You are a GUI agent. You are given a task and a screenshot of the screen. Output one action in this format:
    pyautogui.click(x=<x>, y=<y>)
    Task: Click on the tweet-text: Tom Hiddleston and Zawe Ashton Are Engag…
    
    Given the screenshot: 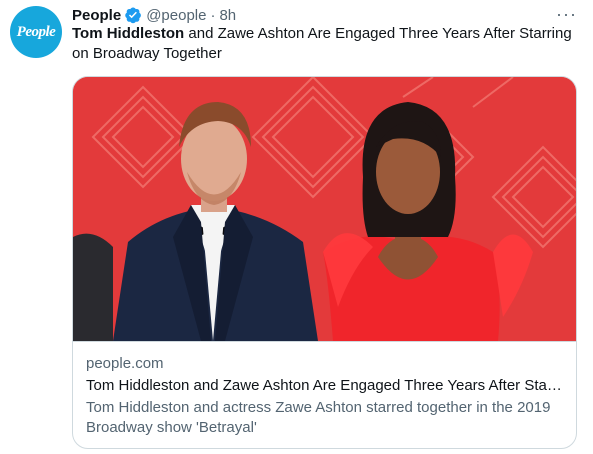 What is the action you would take?
    pyautogui.click(x=326, y=44)
    